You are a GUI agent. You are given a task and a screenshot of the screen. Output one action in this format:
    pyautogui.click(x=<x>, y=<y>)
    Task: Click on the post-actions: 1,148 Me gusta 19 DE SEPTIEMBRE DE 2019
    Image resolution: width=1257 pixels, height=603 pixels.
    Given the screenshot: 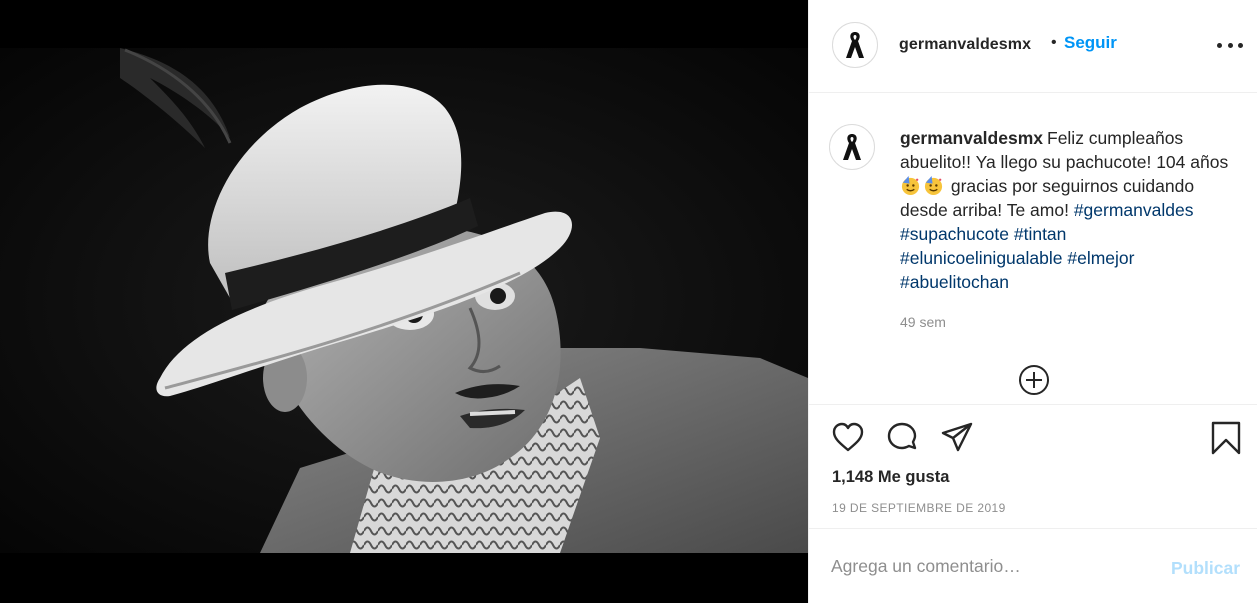 What is the action you would take?
    pyautogui.click(x=1033, y=466)
    